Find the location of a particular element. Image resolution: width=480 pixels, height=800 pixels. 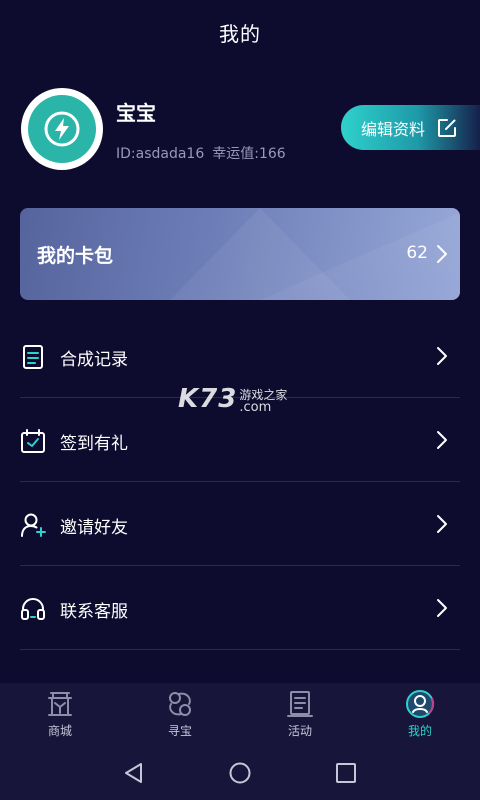

headset-icon is located at coordinates (33, 609).